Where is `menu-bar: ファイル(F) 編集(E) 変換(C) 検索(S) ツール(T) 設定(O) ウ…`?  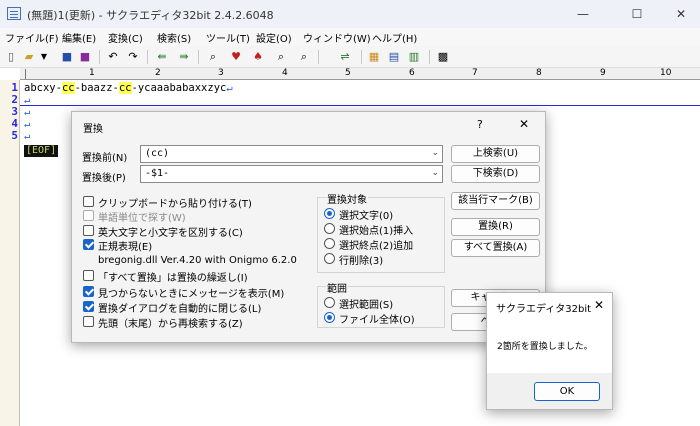 menu-bar: ファイル(F) 編集(E) 変換(C) 検索(S) ツール(T) 設定(O) ウ… is located at coordinates (350, 37).